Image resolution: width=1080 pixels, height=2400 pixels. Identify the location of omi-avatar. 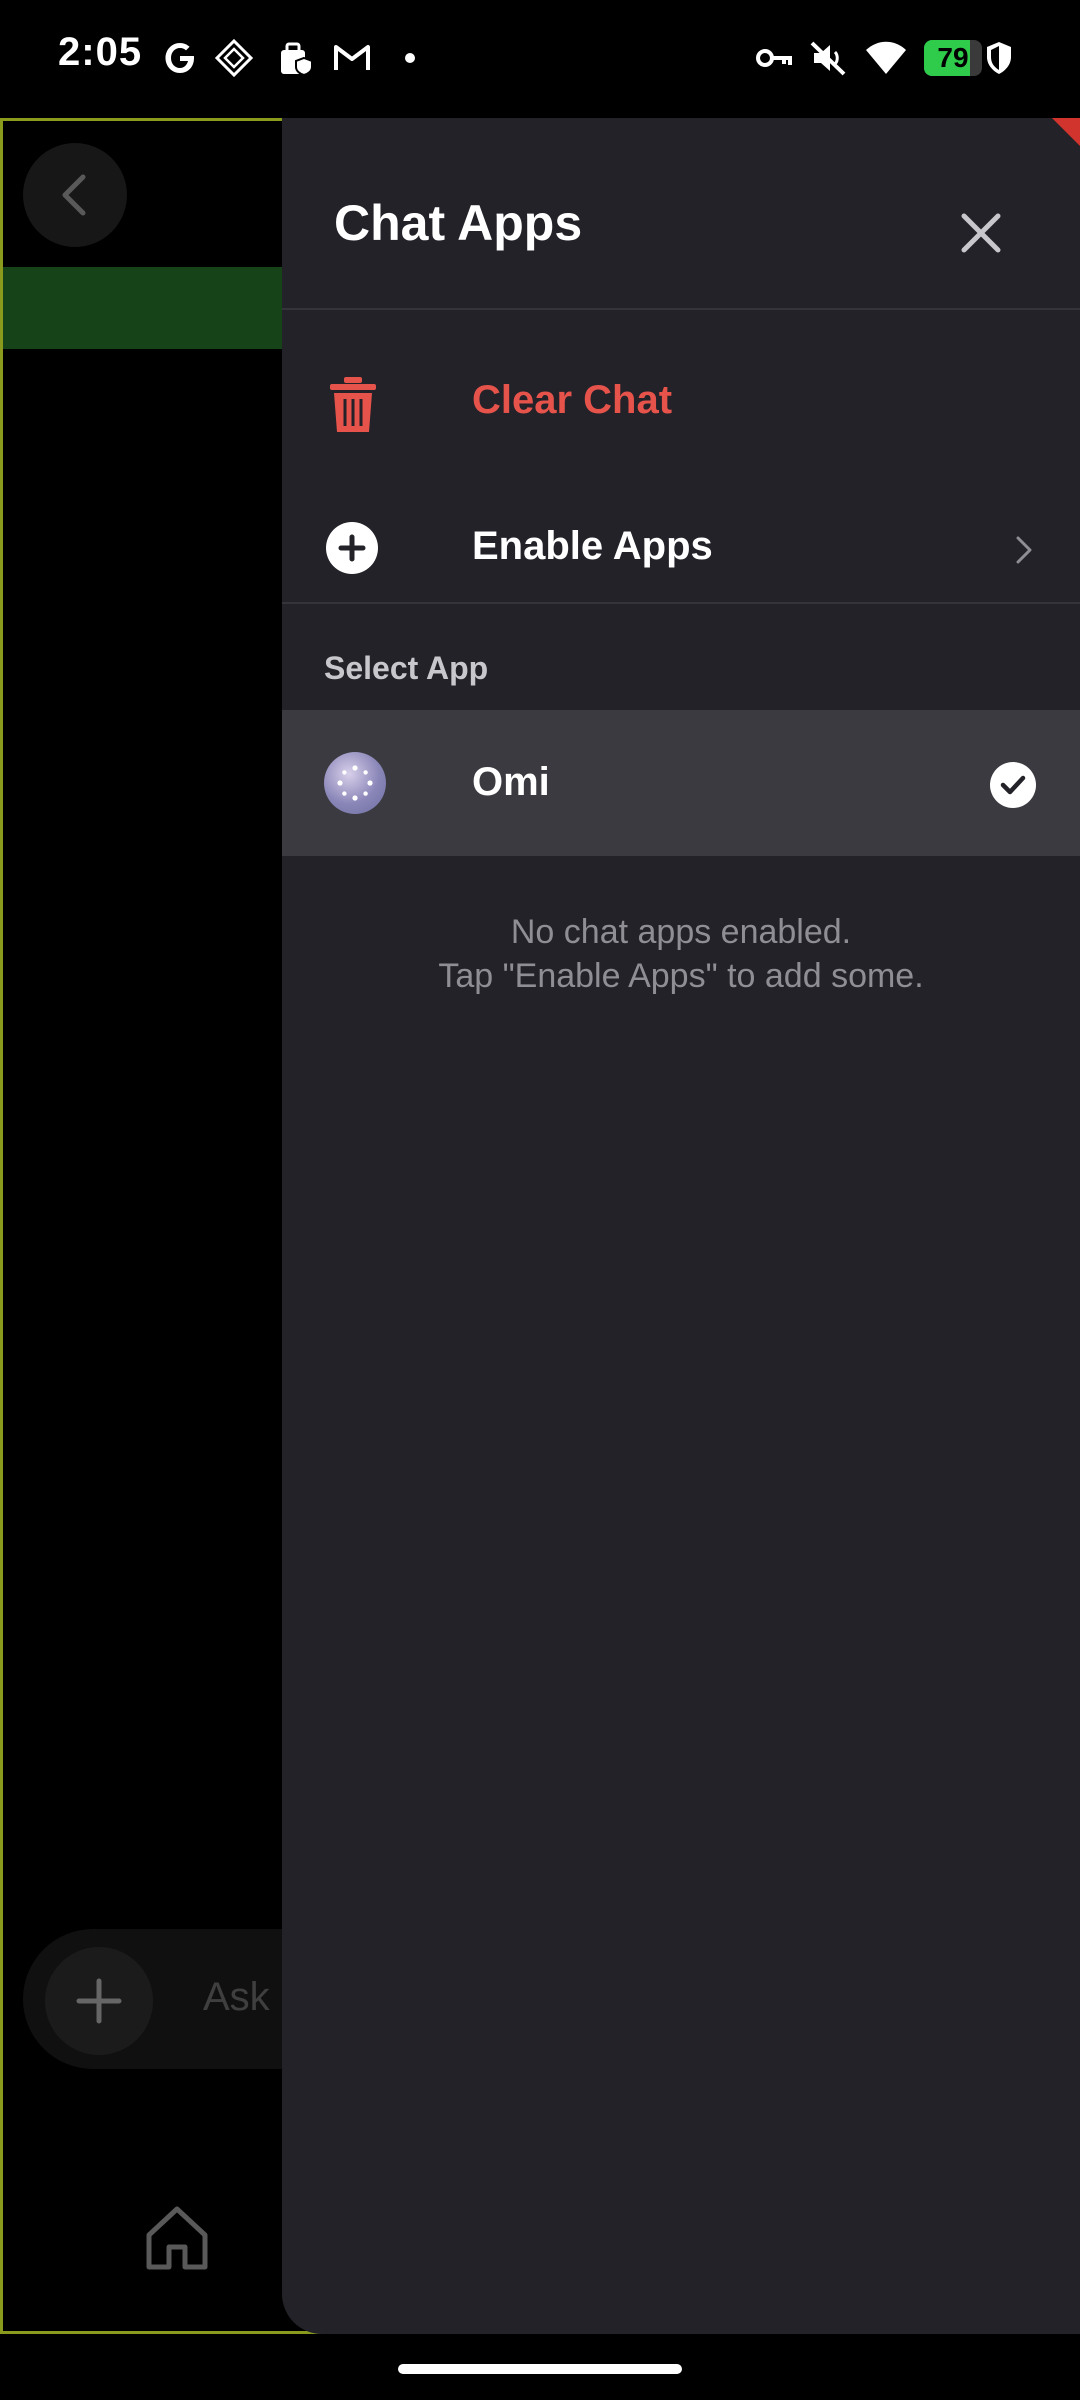
(355, 783).